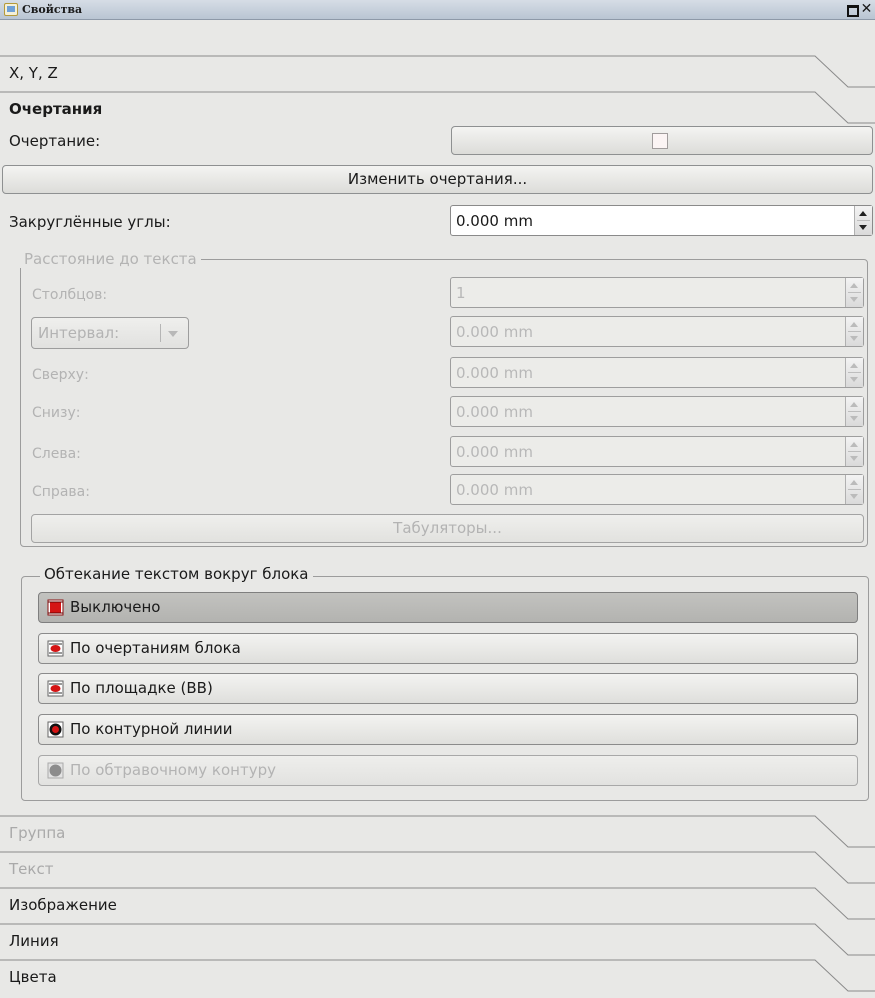 Image resolution: width=875 pixels, height=998 pixels. I want to click on maximize-icon, so click(852, 10).